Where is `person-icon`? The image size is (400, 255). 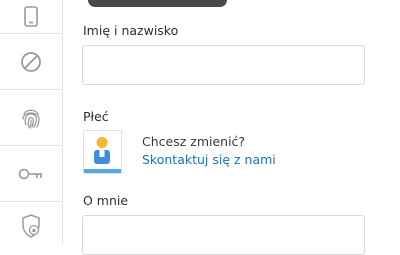 person-icon is located at coordinates (102, 155).